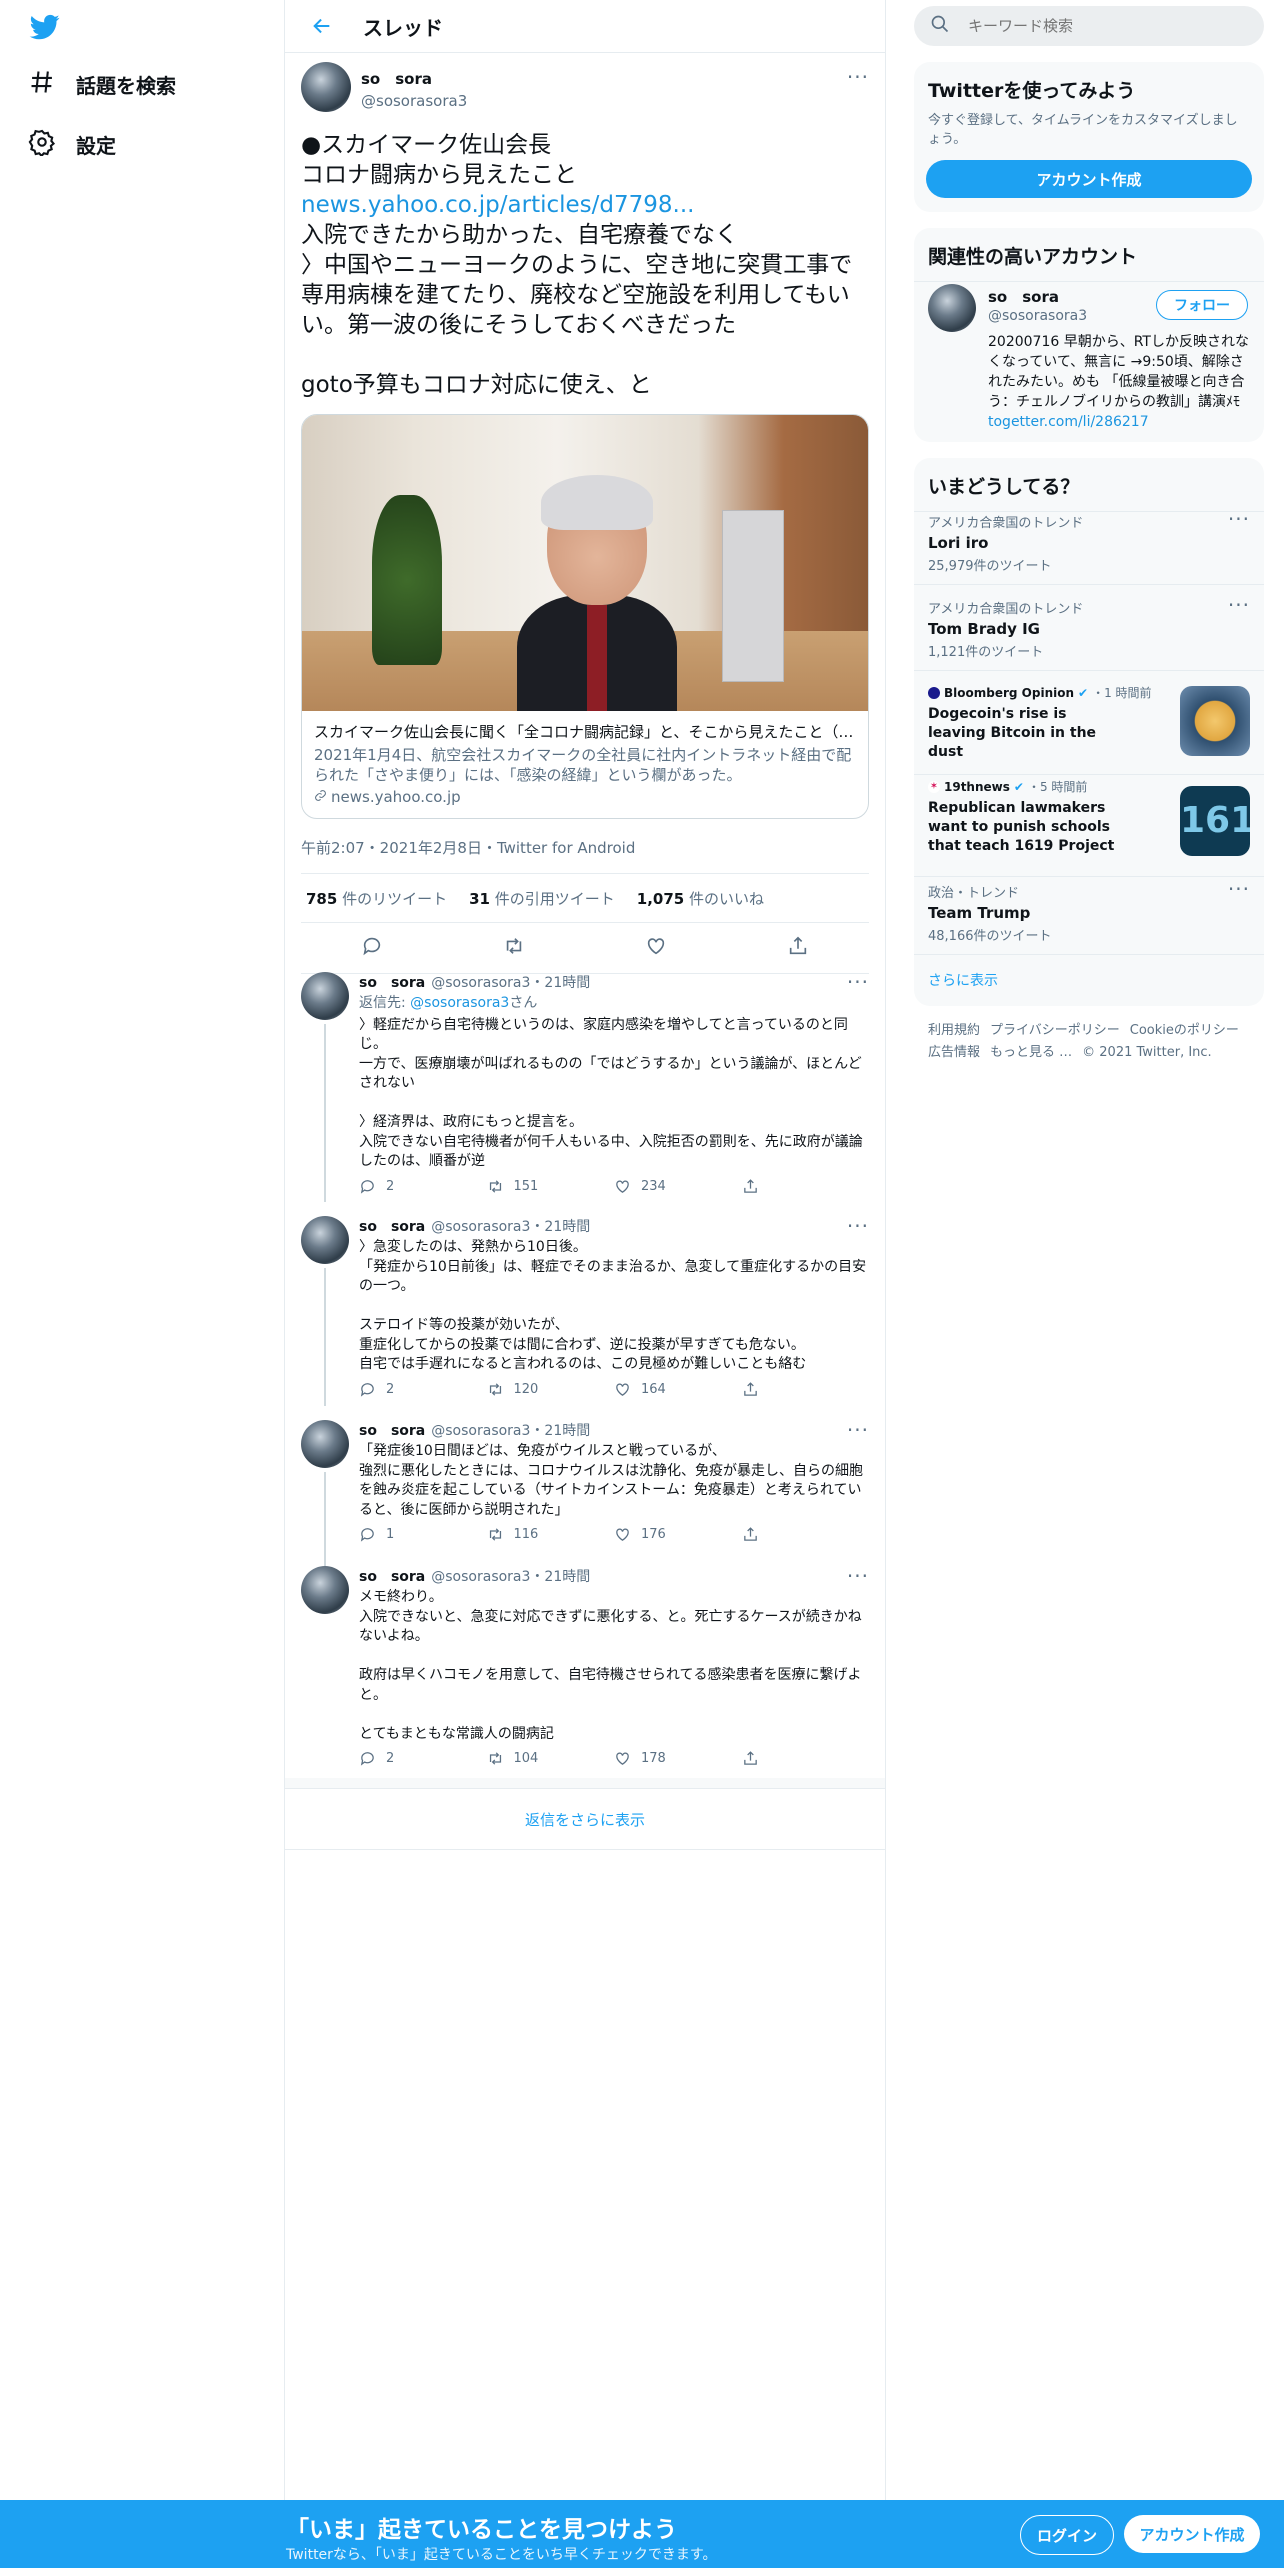 Image resolution: width=1284 pixels, height=2568 pixels. I want to click on quote-count: 31 件の引用ツイート, so click(542, 898).